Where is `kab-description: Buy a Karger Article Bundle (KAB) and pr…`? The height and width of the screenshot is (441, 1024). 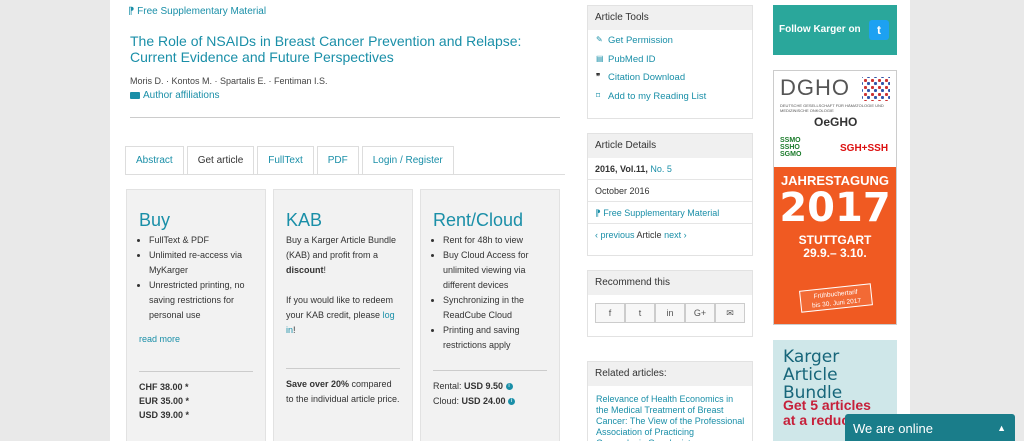 kab-description: Buy a Karger Article Bundle (KAB) and pr… is located at coordinates (341, 255).